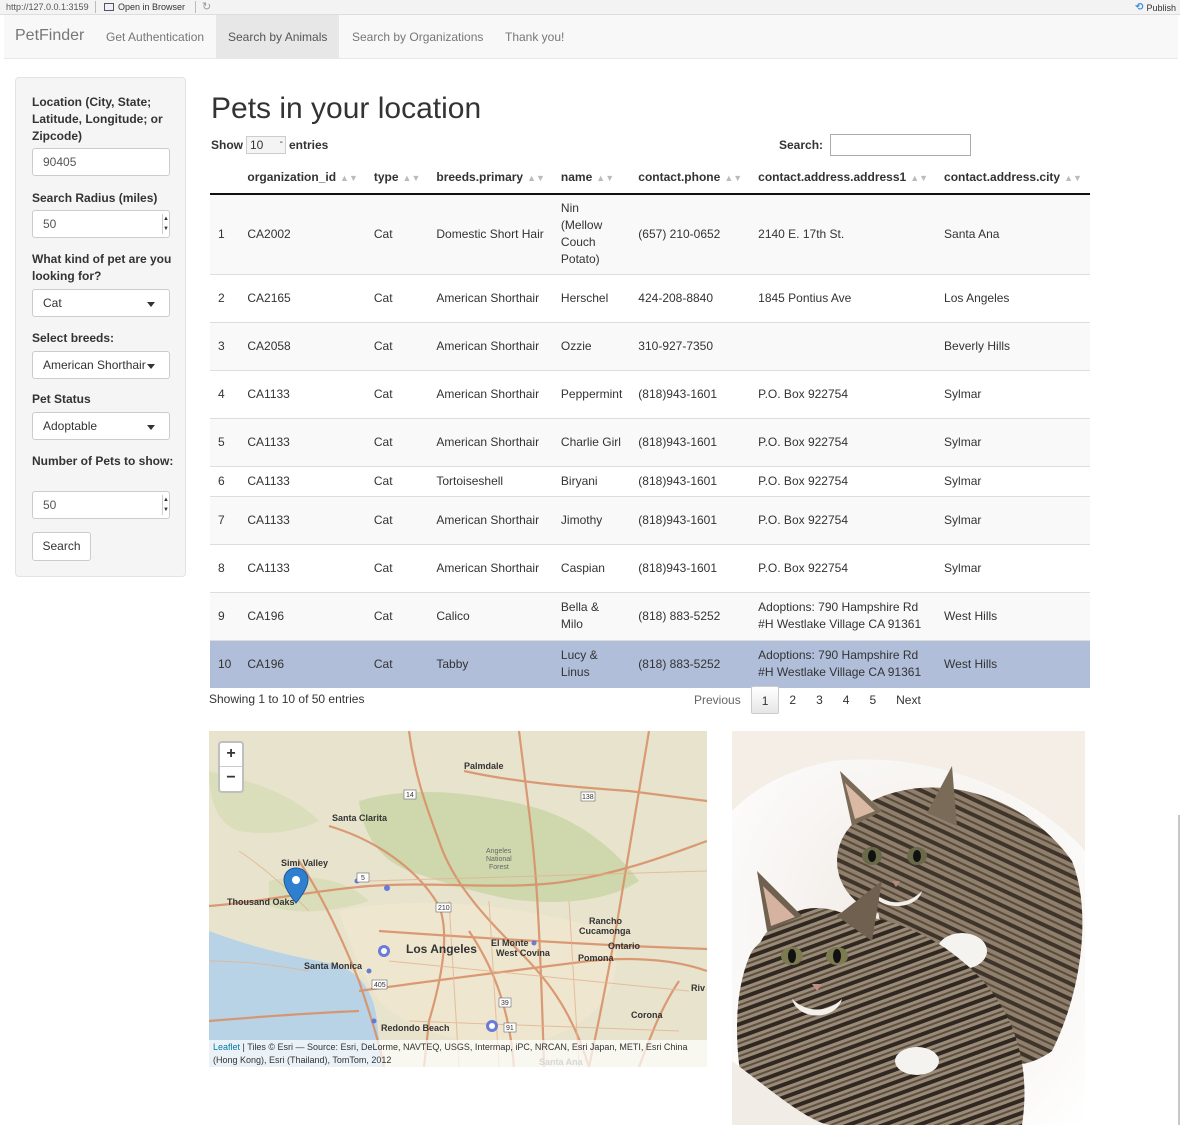  Describe the element at coordinates (606, 921) in the screenshot. I see `svg-text: Rancho` at that location.